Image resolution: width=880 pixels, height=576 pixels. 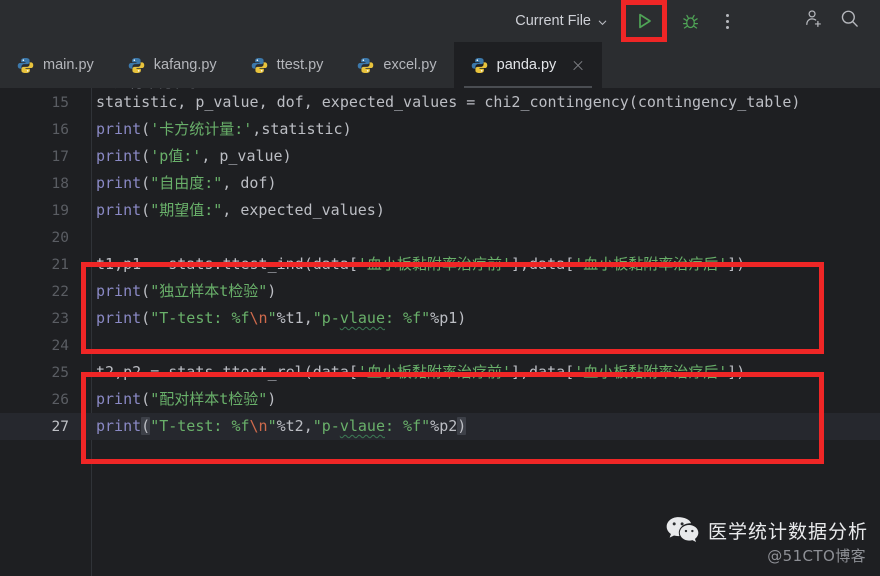 I want to click on line-number: 24, so click(x=60, y=345).